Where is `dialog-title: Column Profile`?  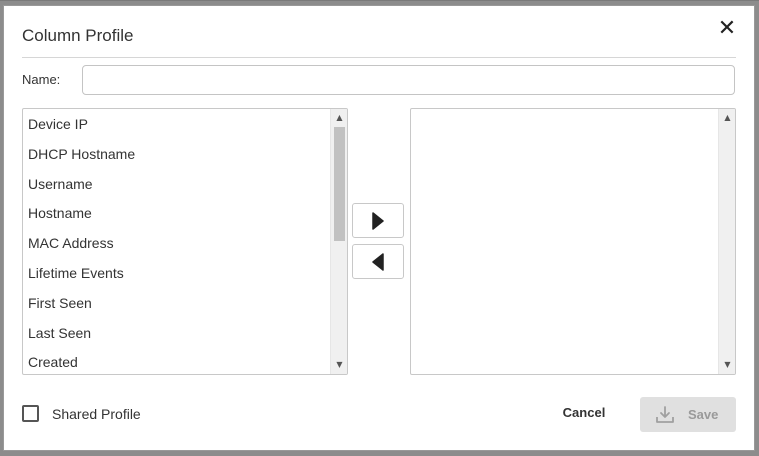
dialog-title: Column Profile is located at coordinates (78, 35).